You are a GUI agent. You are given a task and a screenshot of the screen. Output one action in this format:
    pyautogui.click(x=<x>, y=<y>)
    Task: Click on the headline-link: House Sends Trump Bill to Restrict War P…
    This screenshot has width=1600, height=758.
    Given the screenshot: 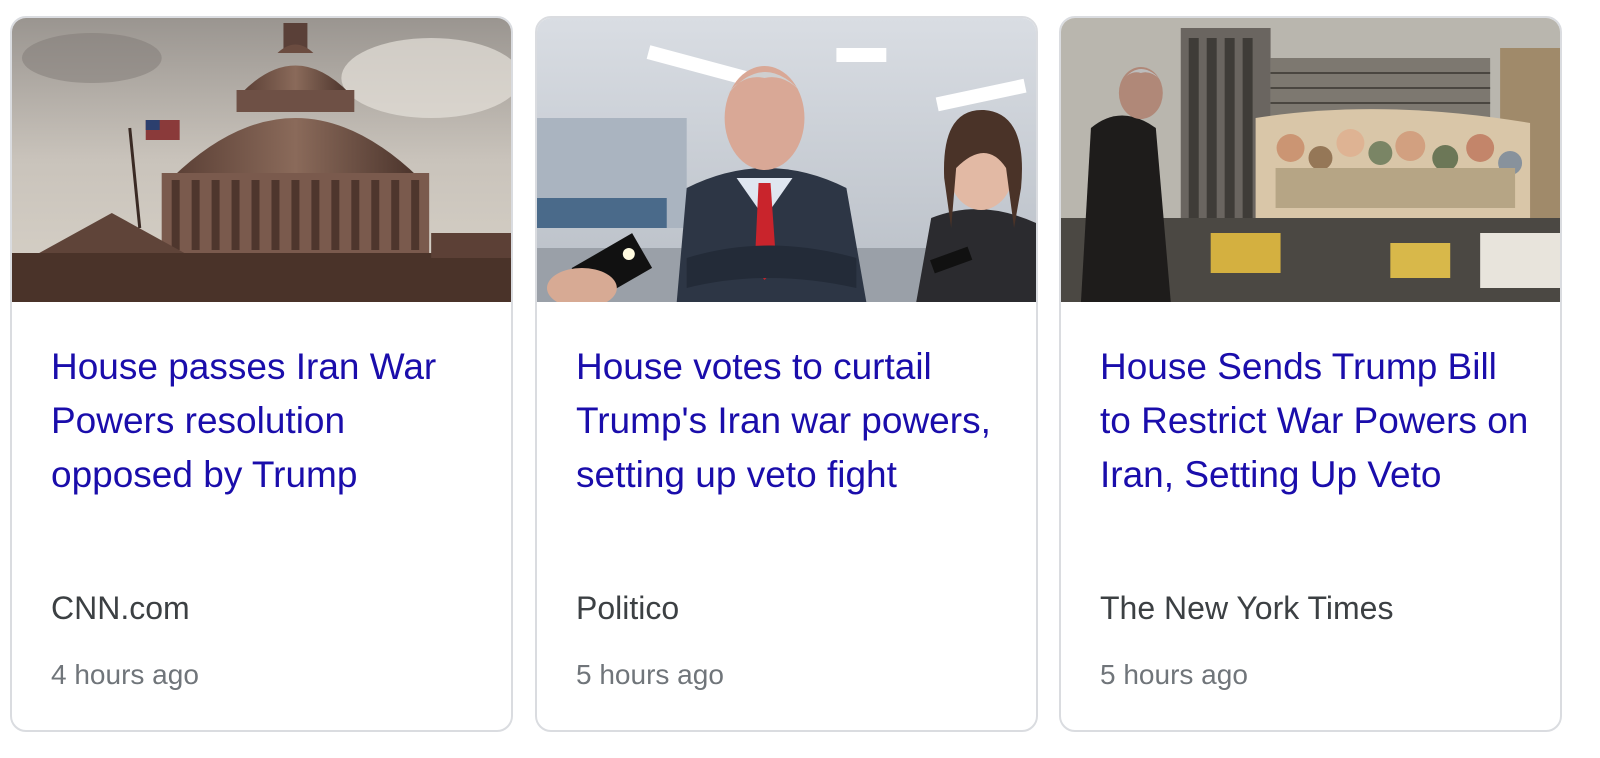 What is the action you would take?
    pyautogui.click(x=1315, y=421)
    